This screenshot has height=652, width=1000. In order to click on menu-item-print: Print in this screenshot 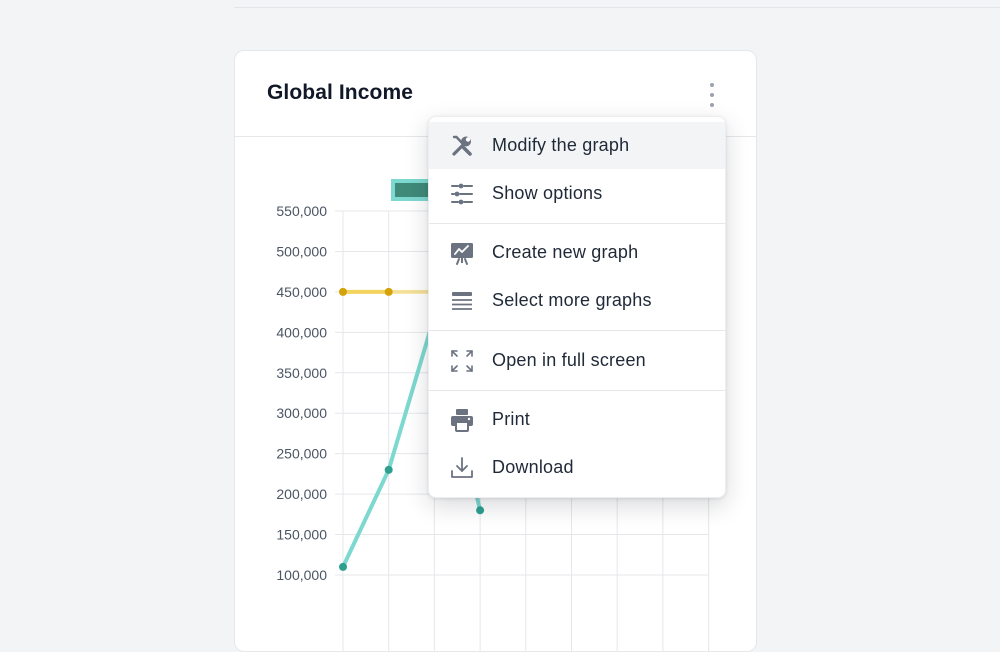, I will do `click(577, 419)`.